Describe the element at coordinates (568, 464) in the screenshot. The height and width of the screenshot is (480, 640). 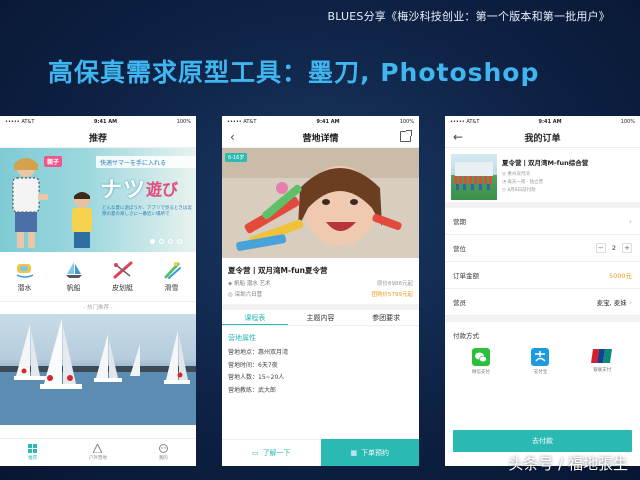
I see `watermark: 头条号 / 福地張生` at that location.